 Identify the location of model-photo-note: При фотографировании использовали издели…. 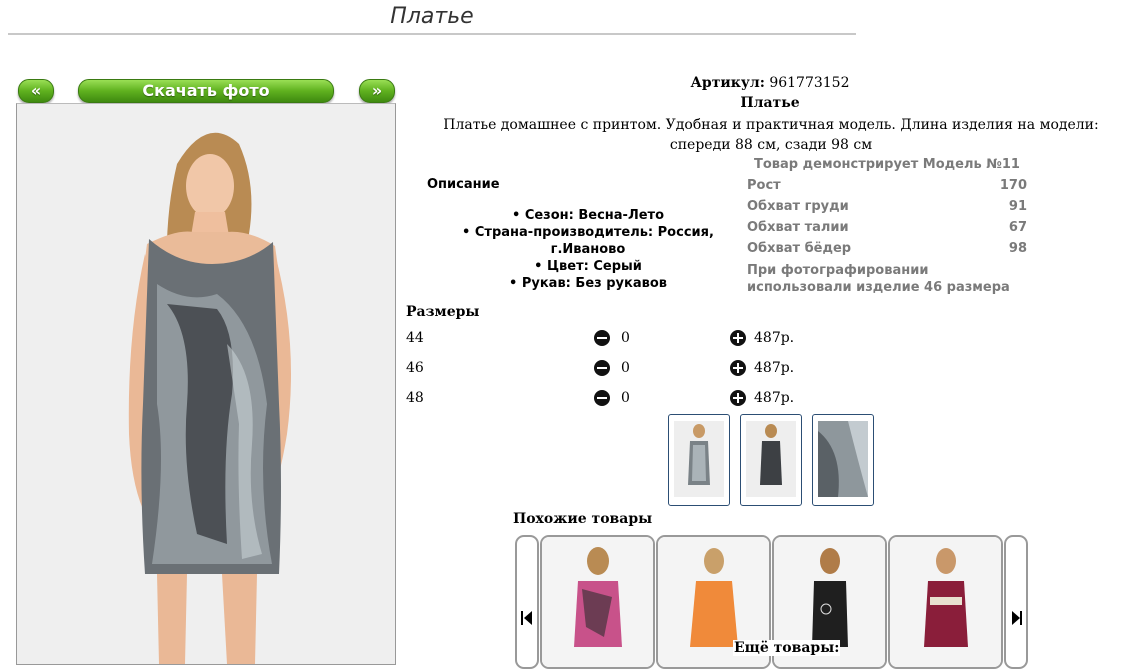
(878, 279).